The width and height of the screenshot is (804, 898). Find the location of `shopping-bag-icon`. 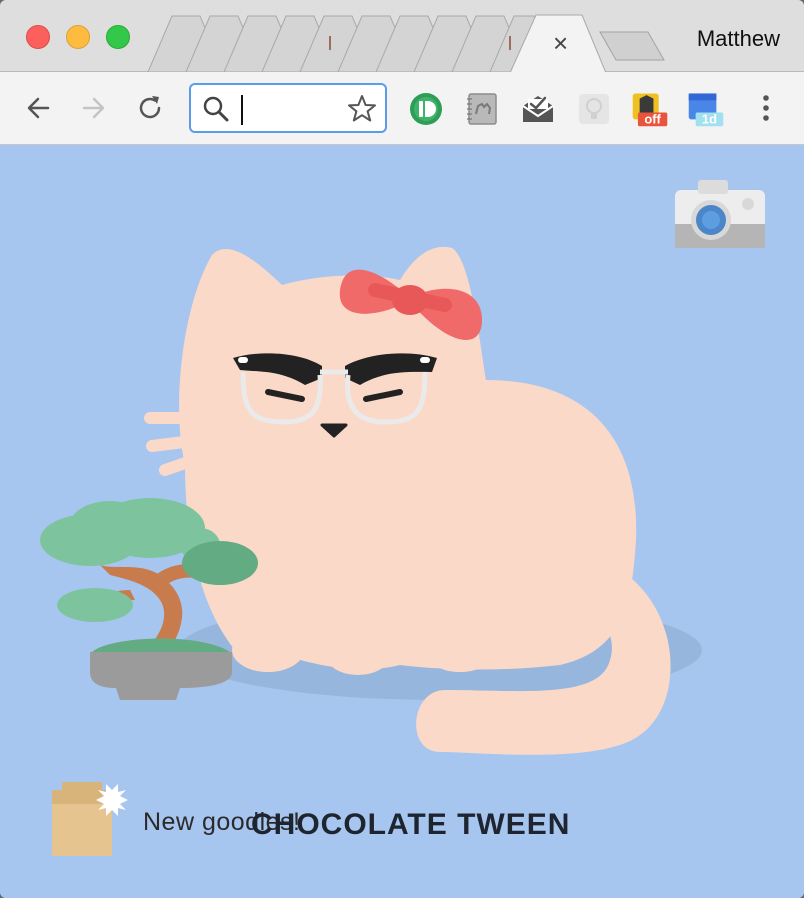

shopping-bag-icon is located at coordinates (90, 816).